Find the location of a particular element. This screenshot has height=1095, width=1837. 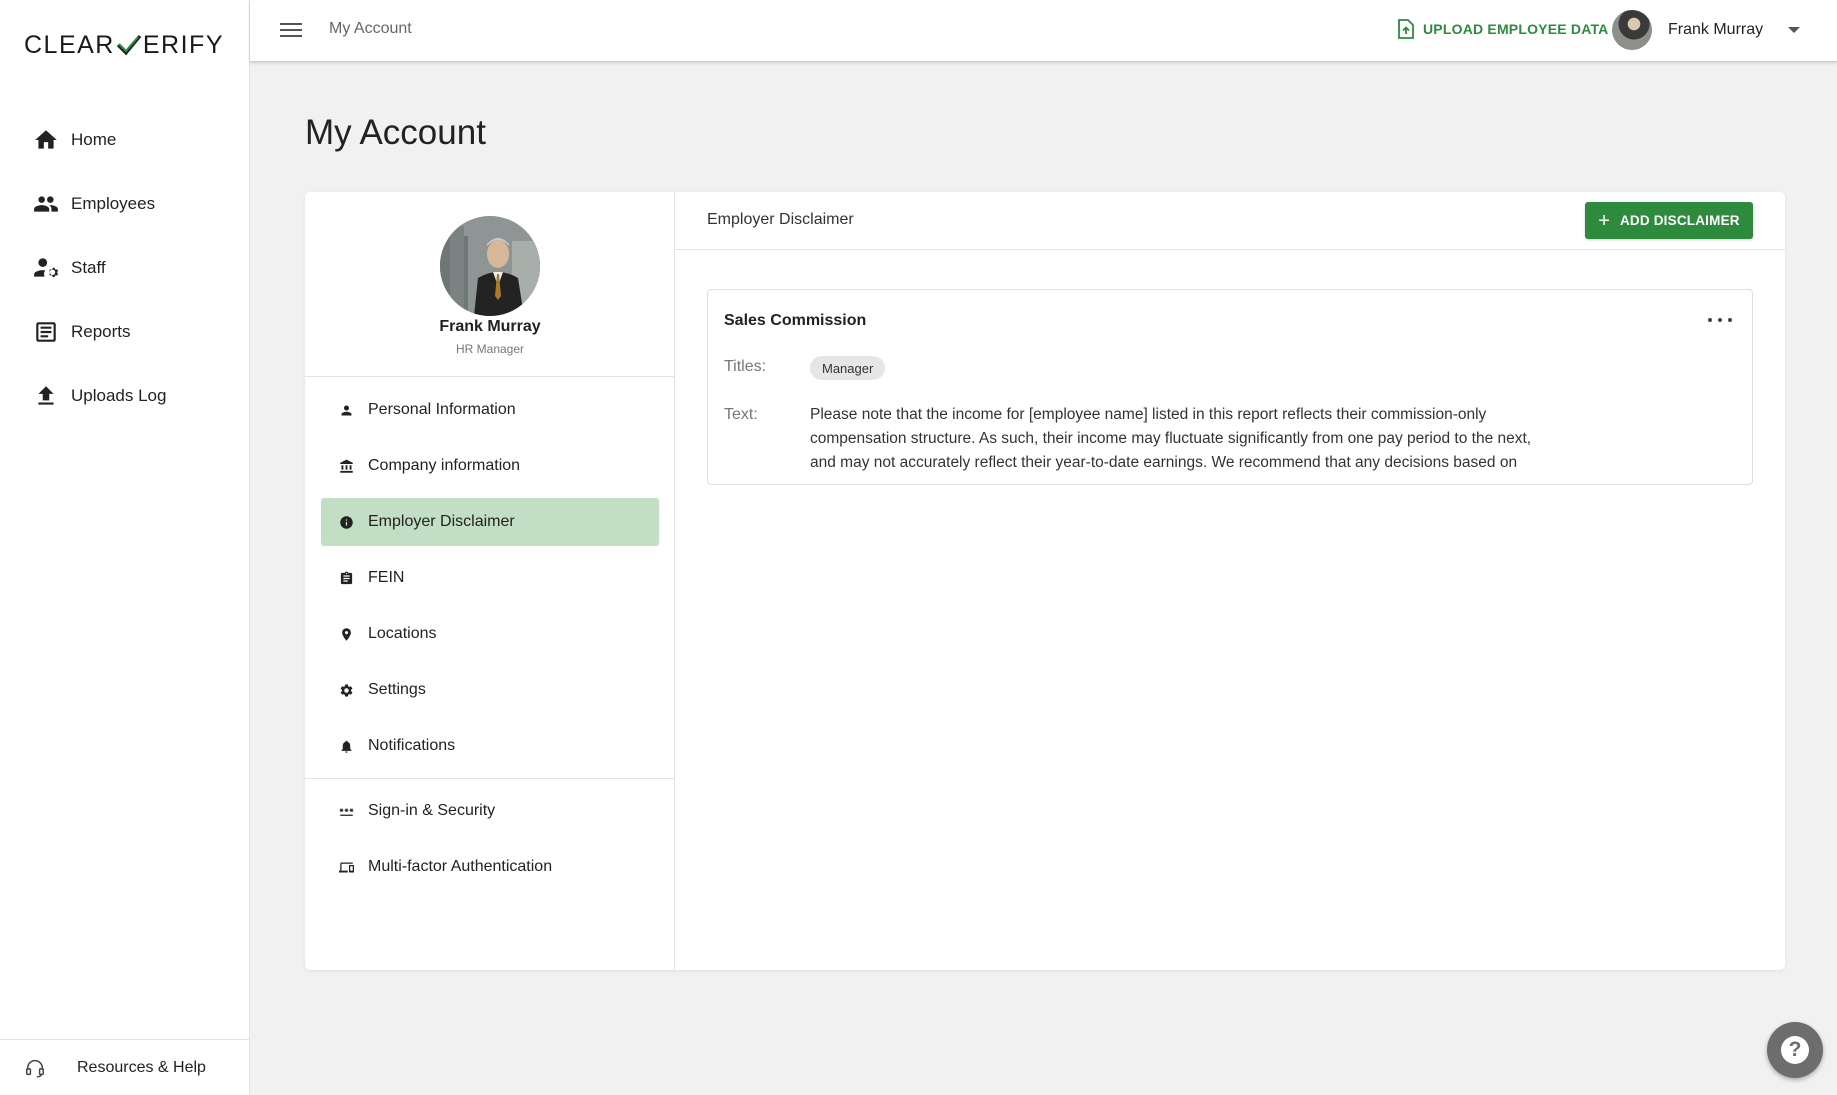

sidebar-item-uploads-log: Uploads Log is located at coordinates (125, 396).